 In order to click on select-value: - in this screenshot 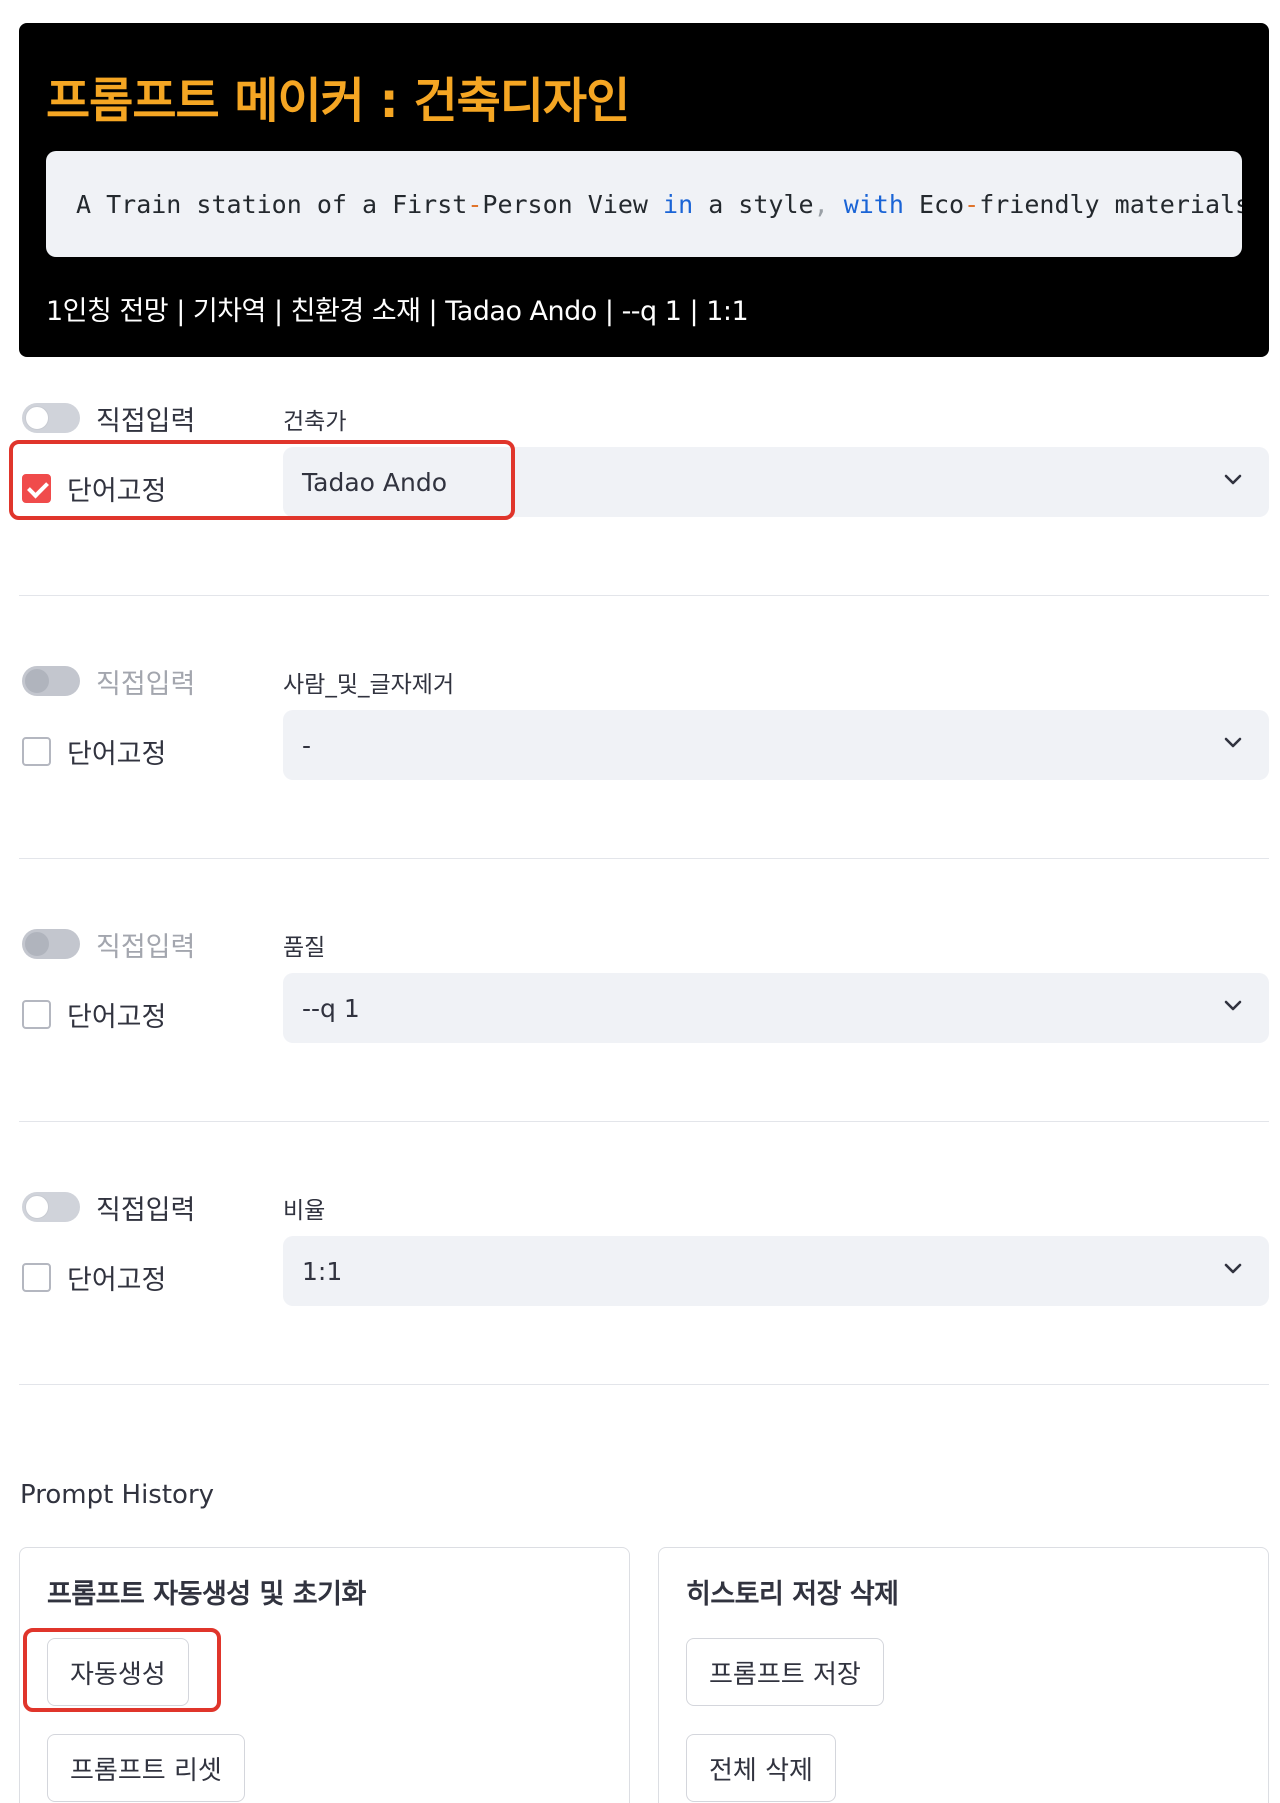, I will do `click(307, 745)`.